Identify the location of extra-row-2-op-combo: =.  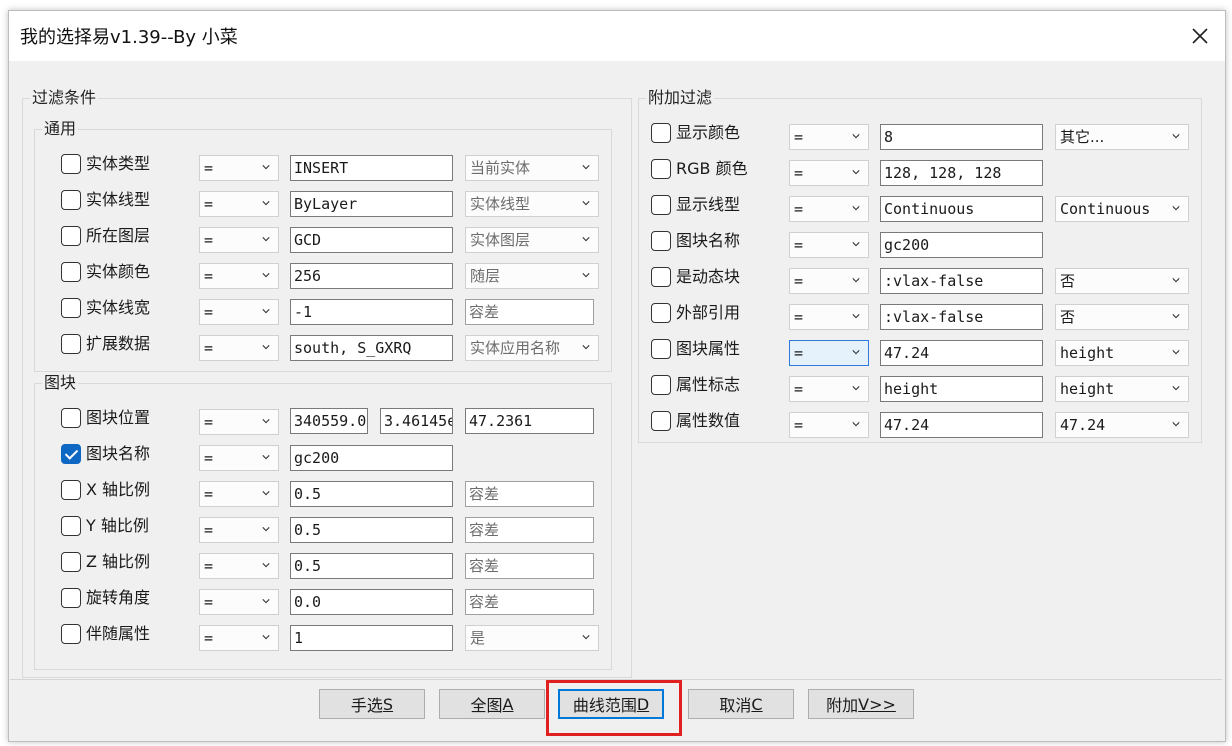
(829, 209).